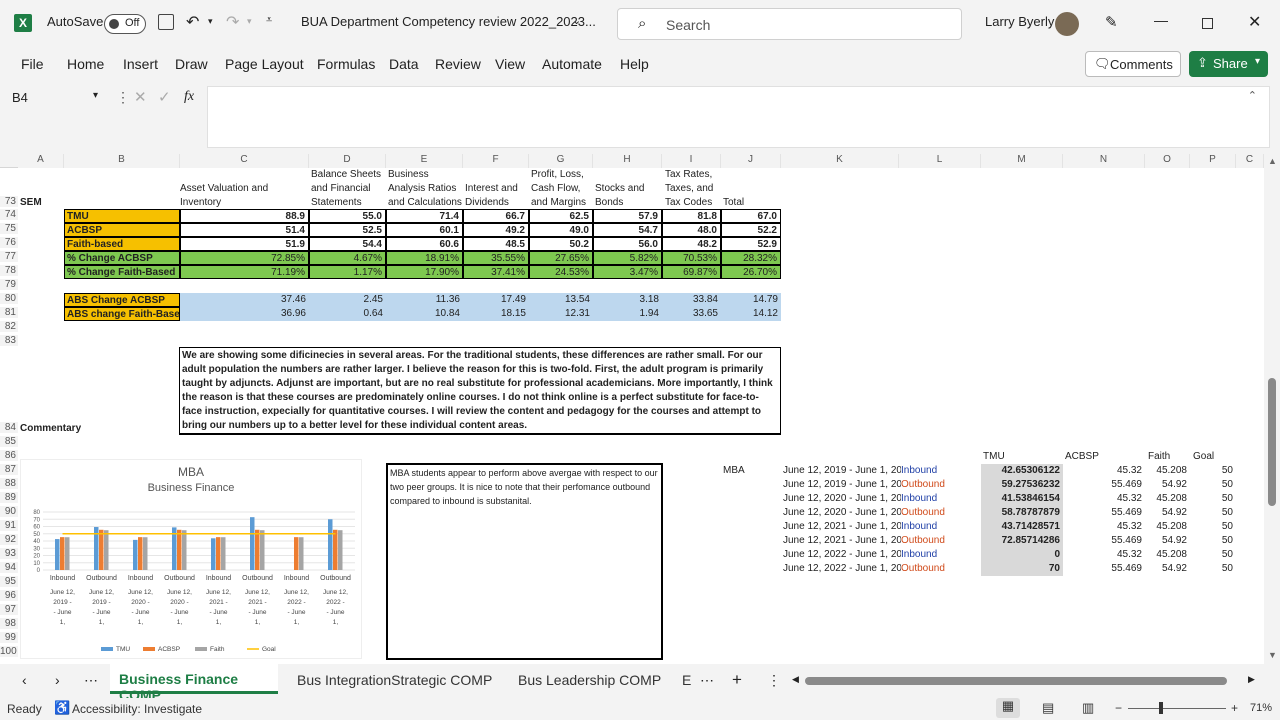 The width and height of the screenshot is (1280, 720). I want to click on table-cell: 60.1, so click(424, 230).